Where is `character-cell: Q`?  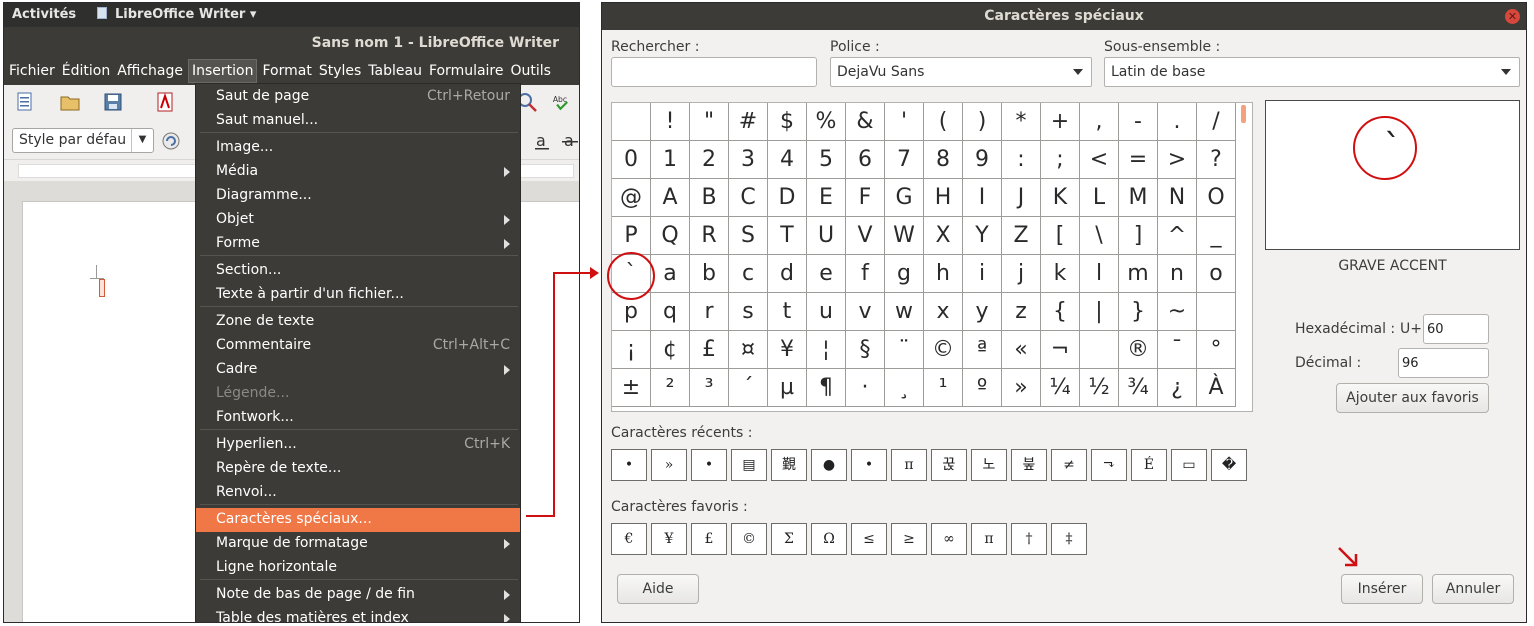 character-cell: Q is located at coordinates (670, 236).